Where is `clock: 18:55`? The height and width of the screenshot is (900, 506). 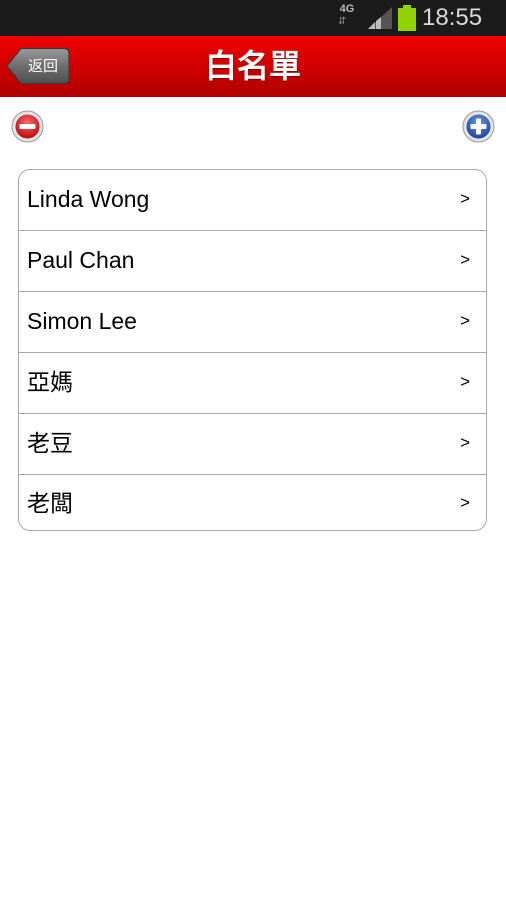 clock: 18:55 is located at coordinates (452, 17).